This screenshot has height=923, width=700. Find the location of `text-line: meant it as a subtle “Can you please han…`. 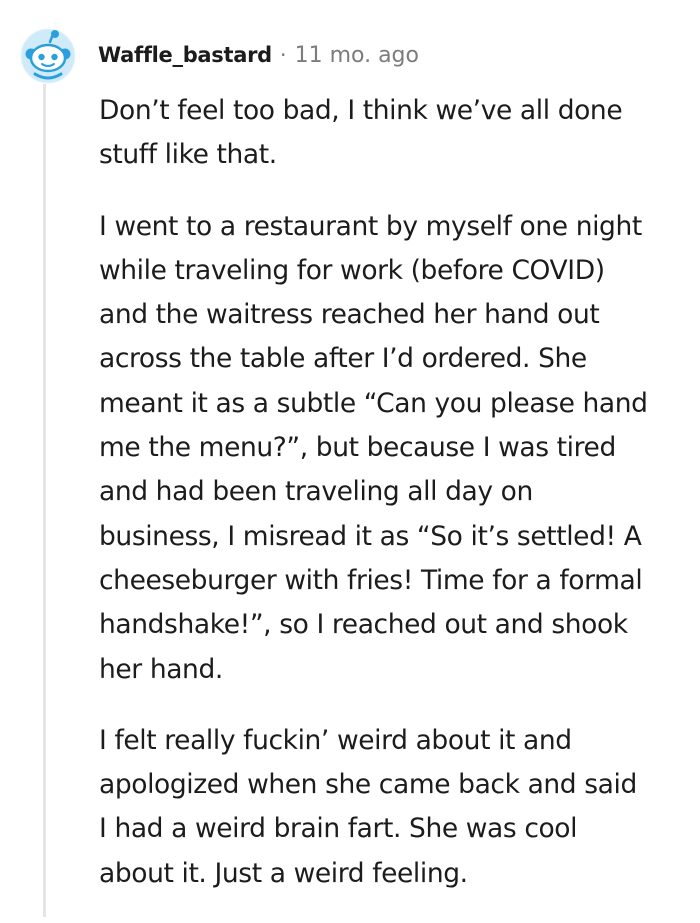

text-line: meant it as a subtle “Can you please han… is located at coordinates (373, 403).